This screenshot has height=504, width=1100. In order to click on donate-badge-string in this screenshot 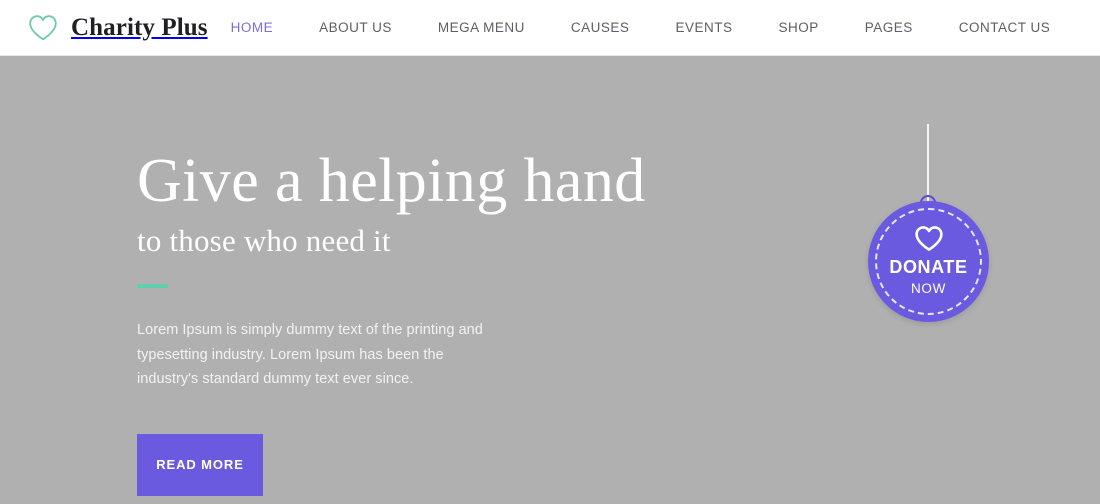, I will do `click(928, 163)`.